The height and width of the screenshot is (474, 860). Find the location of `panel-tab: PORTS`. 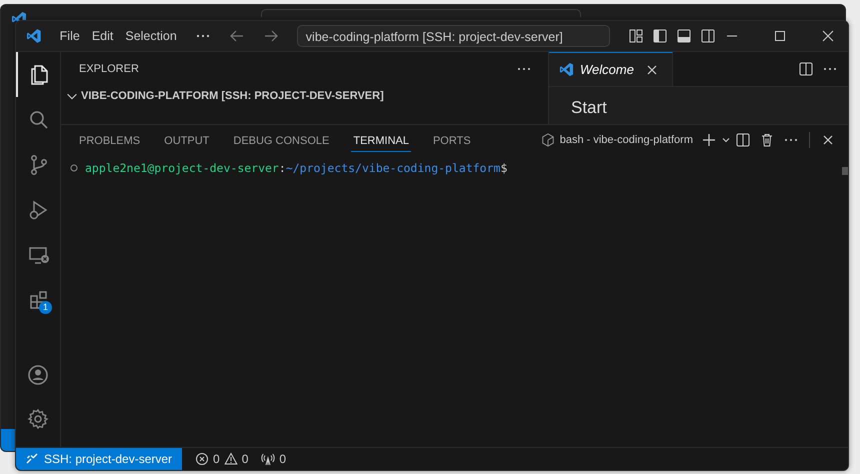

panel-tab: PORTS is located at coordinates (451, 140).